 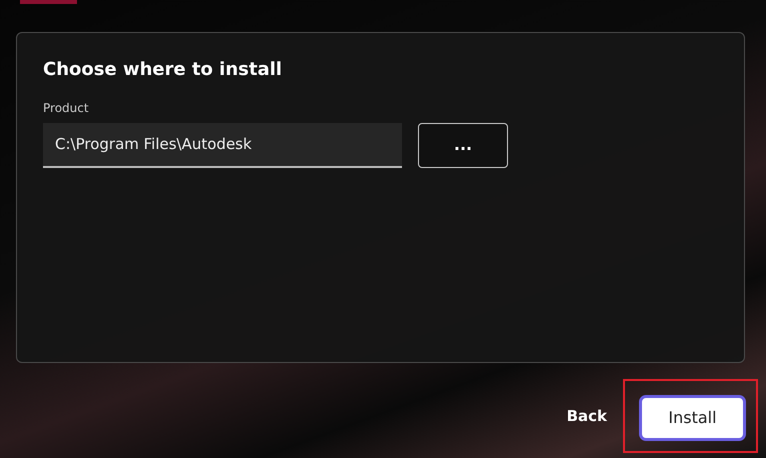 What do you see at coordinates (163, 70) in the screenshot?
I see `panel-title: Choose where to install` at bounding box center [163, 70].